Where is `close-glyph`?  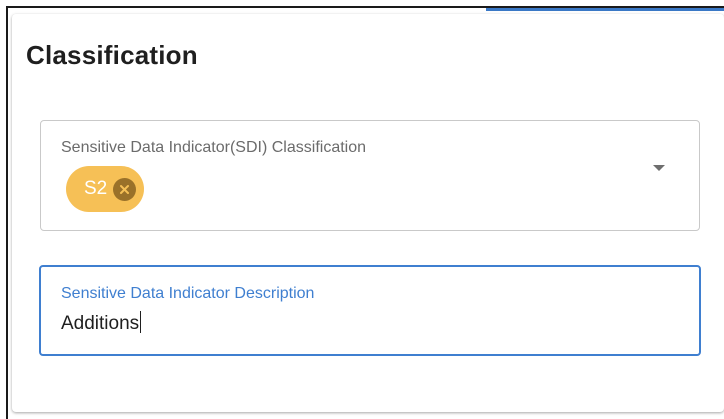 close-glyph is located at coordinates (125, 189).